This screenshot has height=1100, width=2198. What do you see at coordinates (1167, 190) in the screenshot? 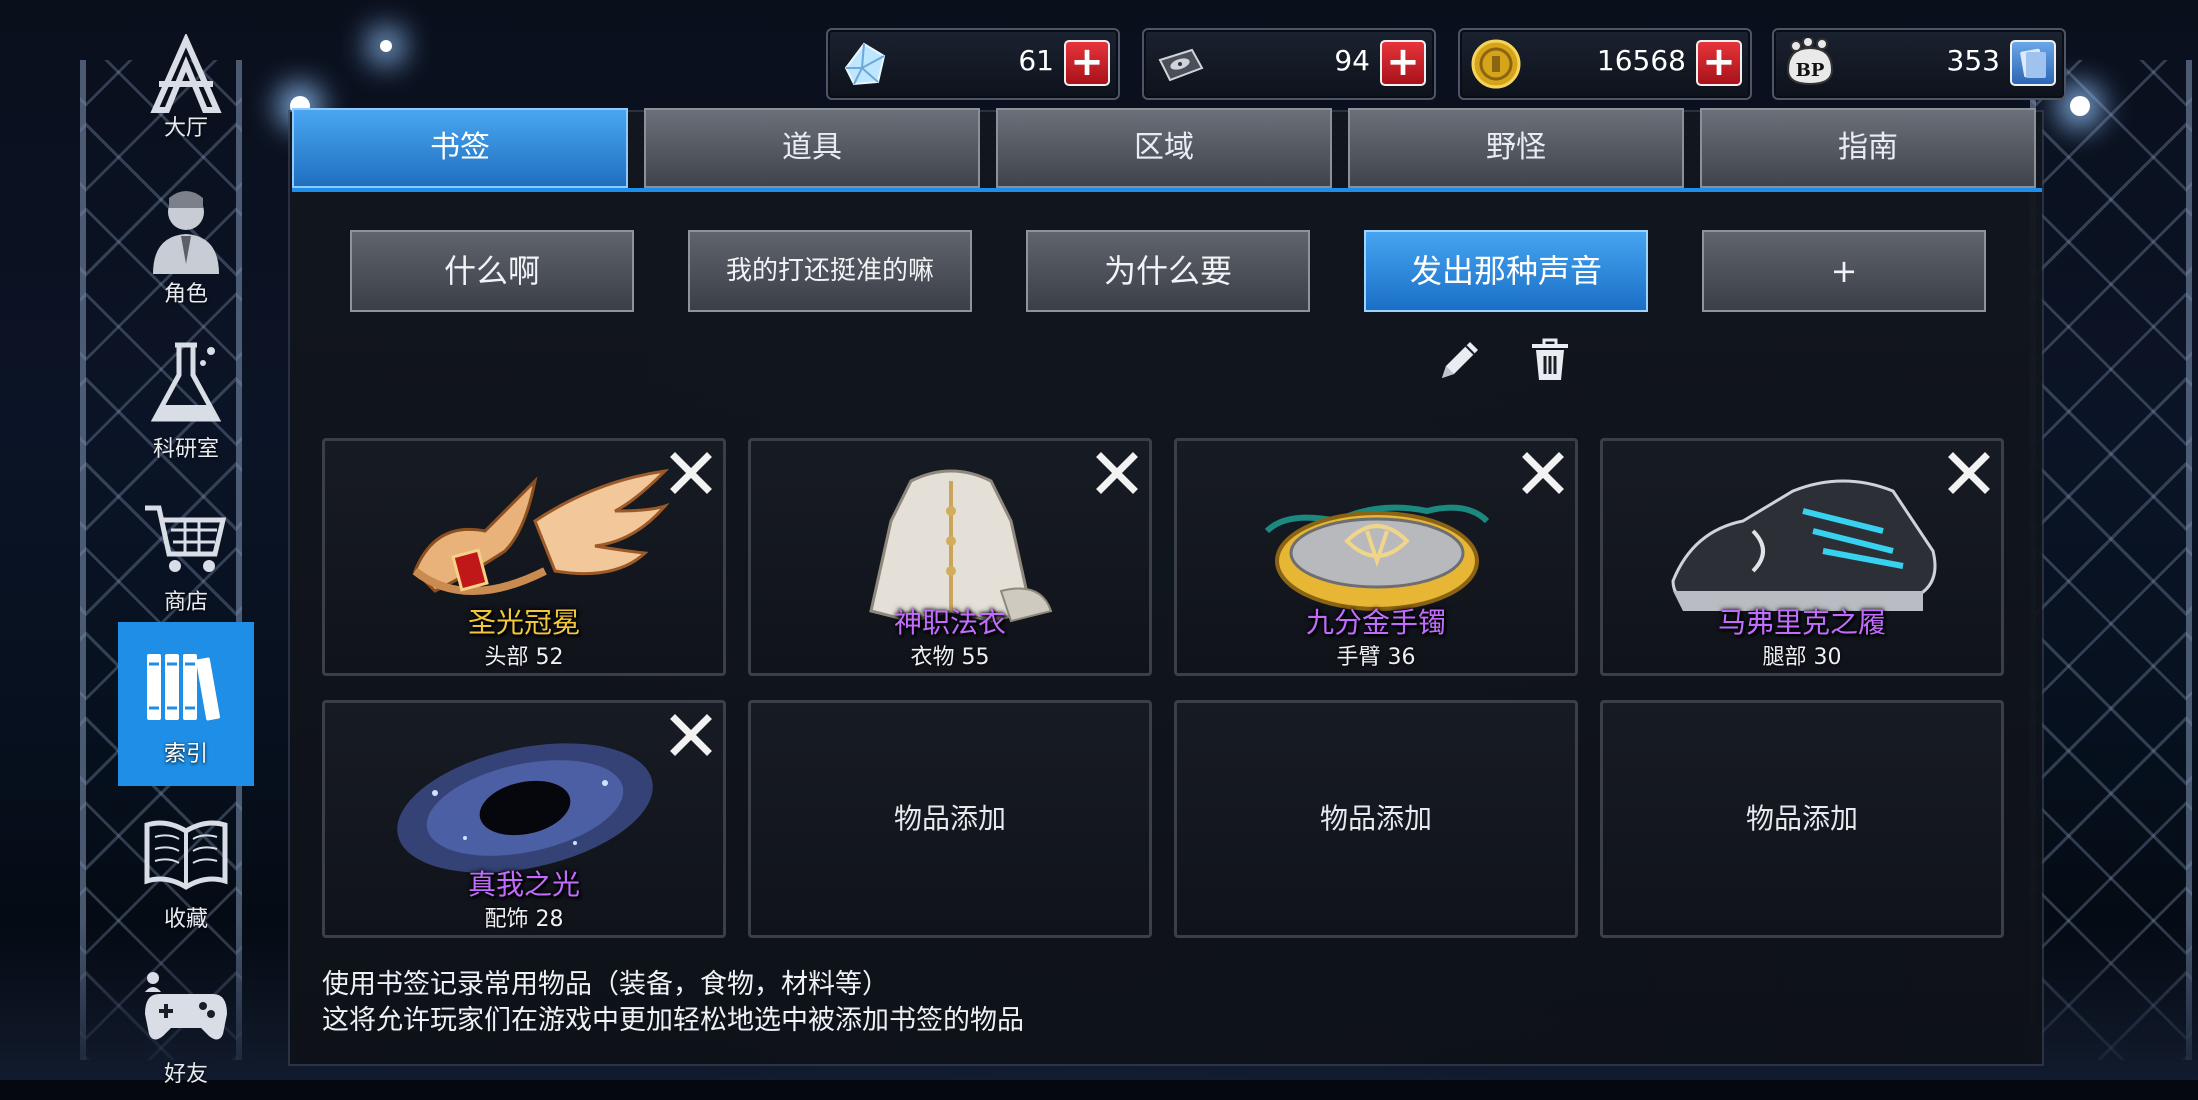
I see `tab-underline` at bounding box center [1167, 190].